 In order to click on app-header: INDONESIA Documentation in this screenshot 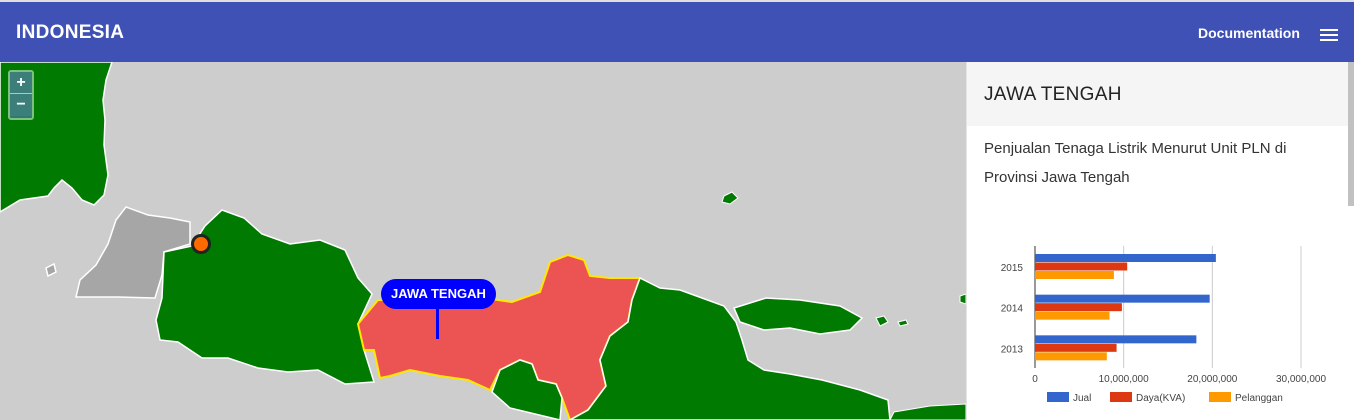, I will do `click(677, 31)`.